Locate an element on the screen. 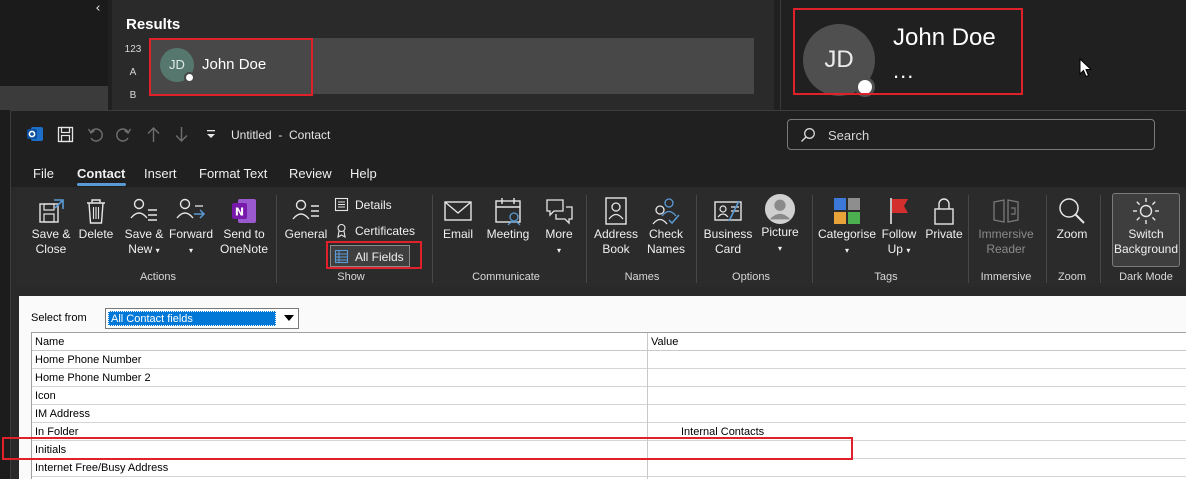 This screenshot has width=1186, height=479. tab-format-text: Format Text is located at coordinates (233, 173).